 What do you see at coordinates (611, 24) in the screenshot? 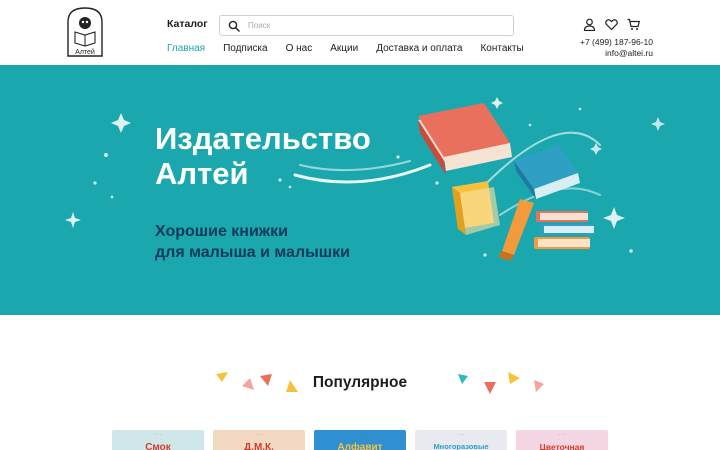
I see `heart-icon` at bounding box center [611, 24].